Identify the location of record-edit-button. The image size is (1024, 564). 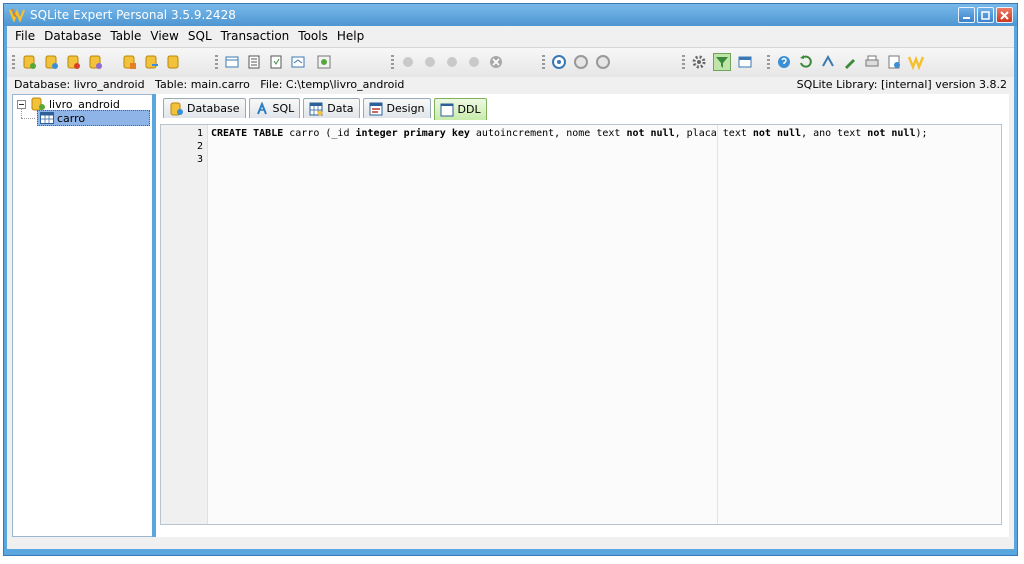
(430, 62).